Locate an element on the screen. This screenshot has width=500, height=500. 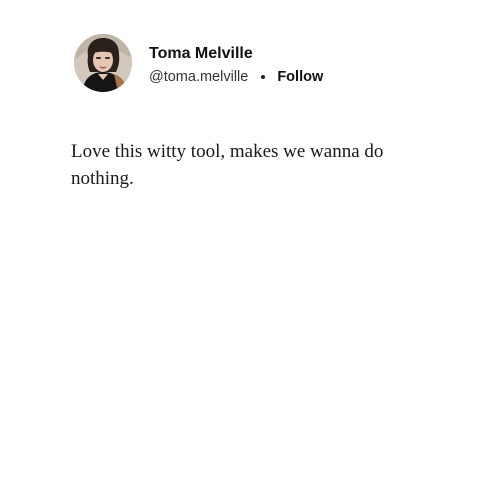
author-identity: Toma Melville @toma.melville Follow is located at coordinates (309, 65).